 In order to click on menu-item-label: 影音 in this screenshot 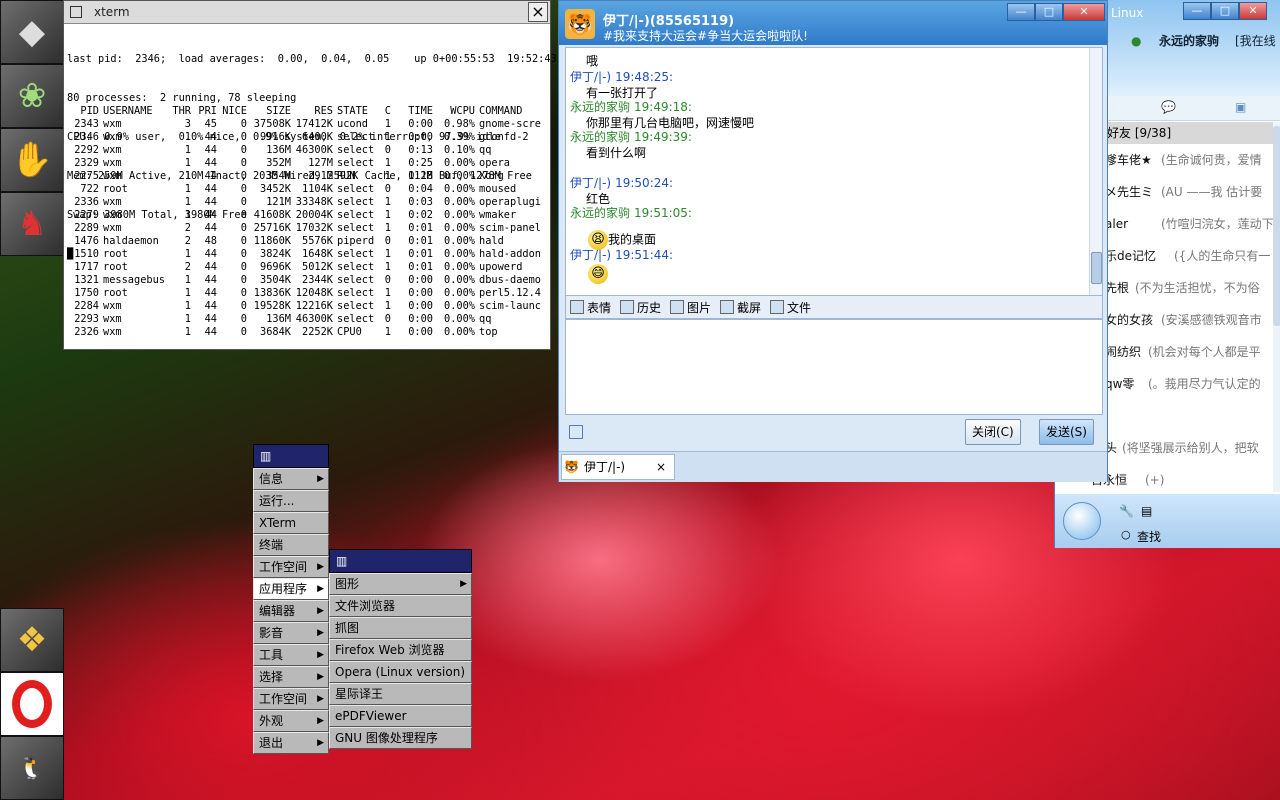, I will do `click(271, 633)`.